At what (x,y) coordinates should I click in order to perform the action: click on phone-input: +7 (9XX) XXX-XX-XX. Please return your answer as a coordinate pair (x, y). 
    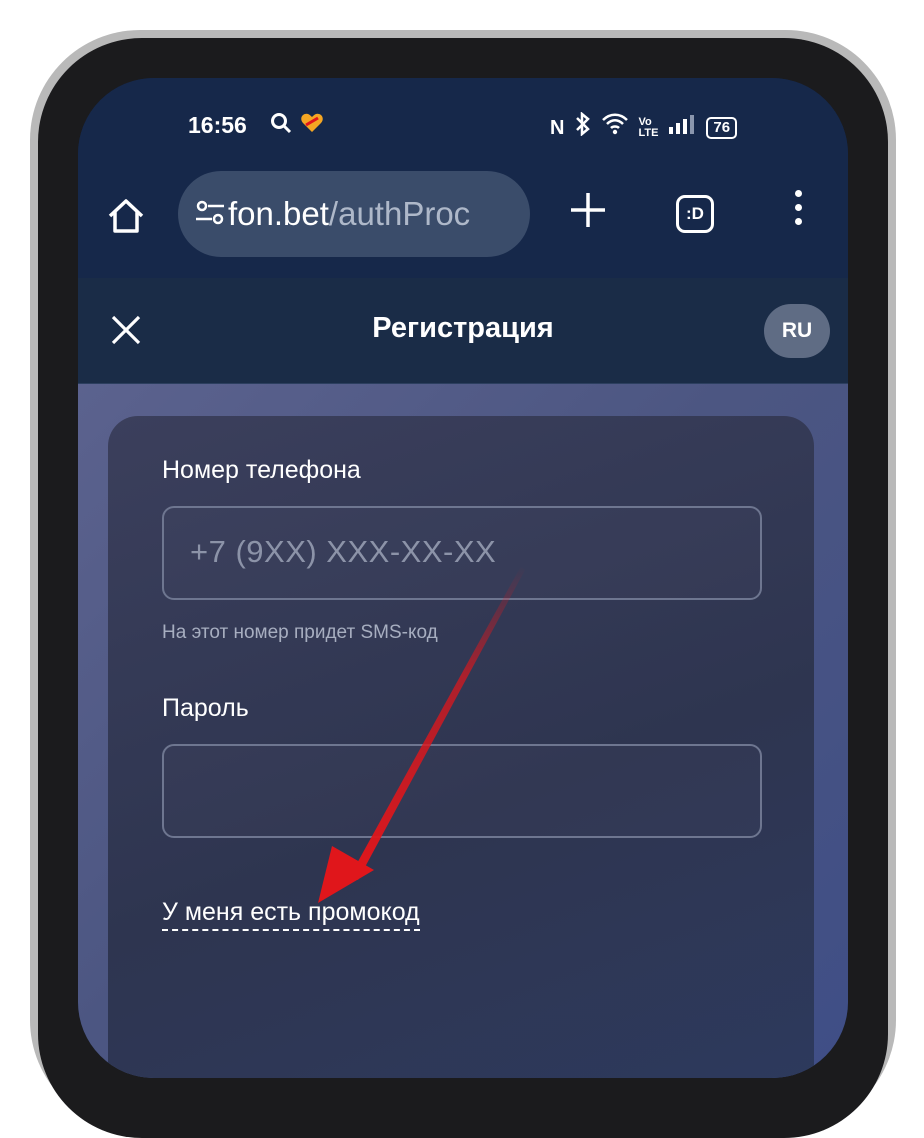
    Looking at the image, I should click on (462, 553).